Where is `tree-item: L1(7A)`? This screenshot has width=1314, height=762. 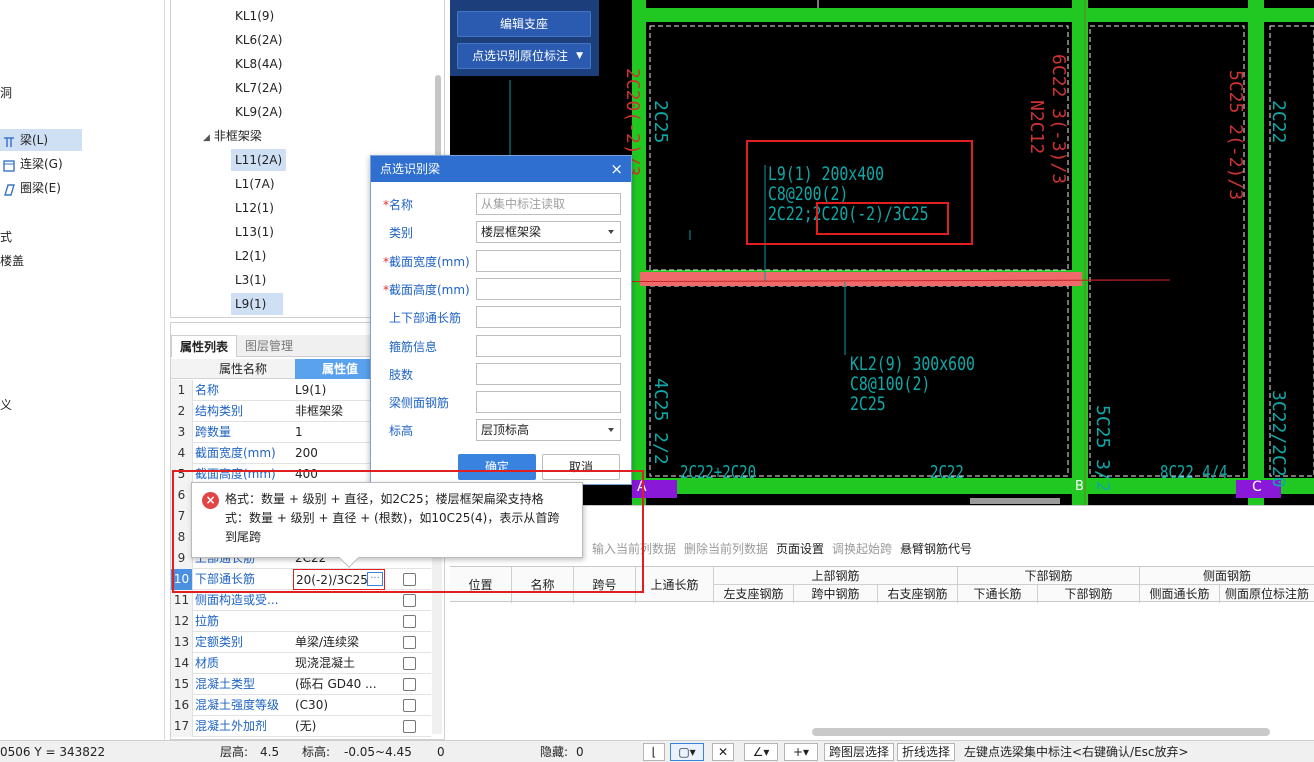 tree-item: L1(7A) is located at coordinates (255, 184).